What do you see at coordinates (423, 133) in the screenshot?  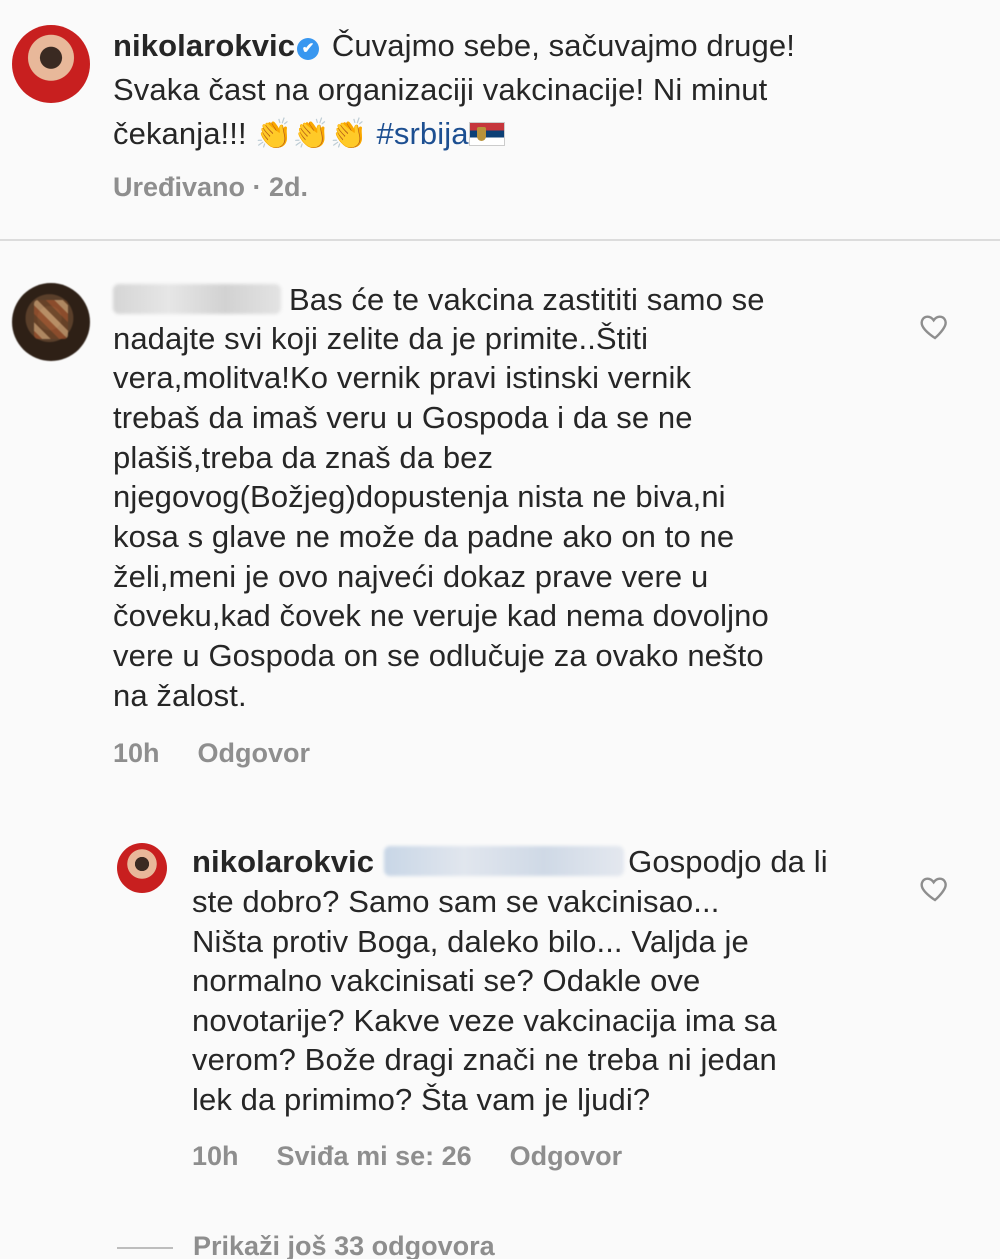 I see `hashtag-link: #srbija` at bounding box center [423, 133].